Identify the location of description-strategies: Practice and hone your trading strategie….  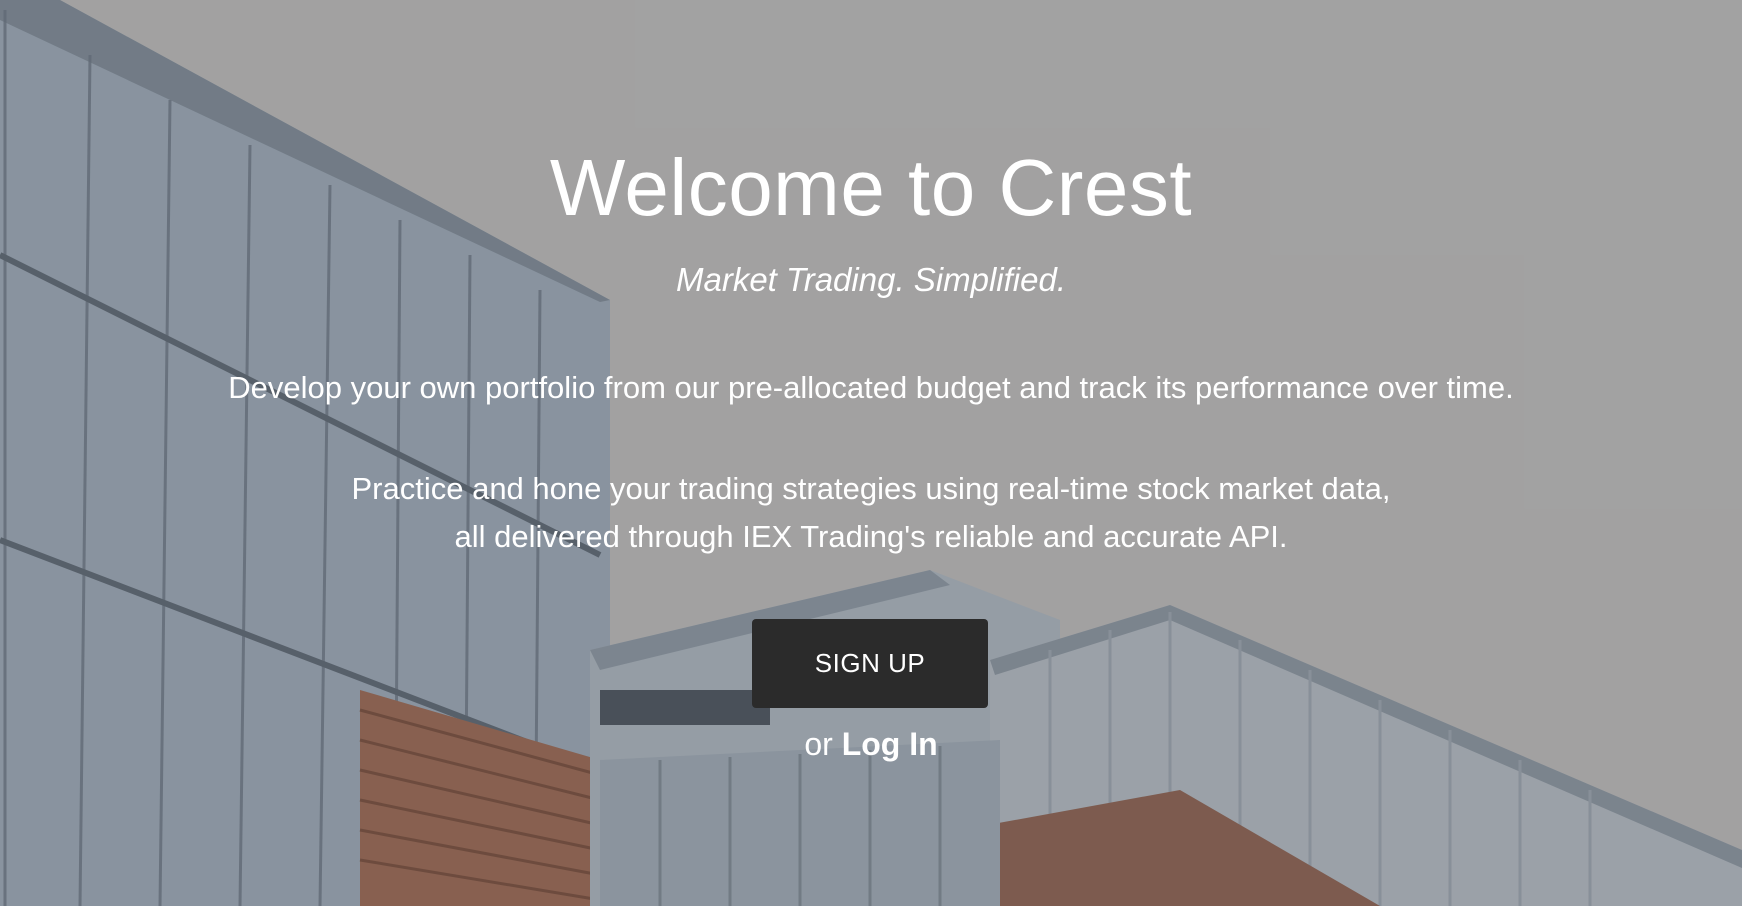
(871, 513).